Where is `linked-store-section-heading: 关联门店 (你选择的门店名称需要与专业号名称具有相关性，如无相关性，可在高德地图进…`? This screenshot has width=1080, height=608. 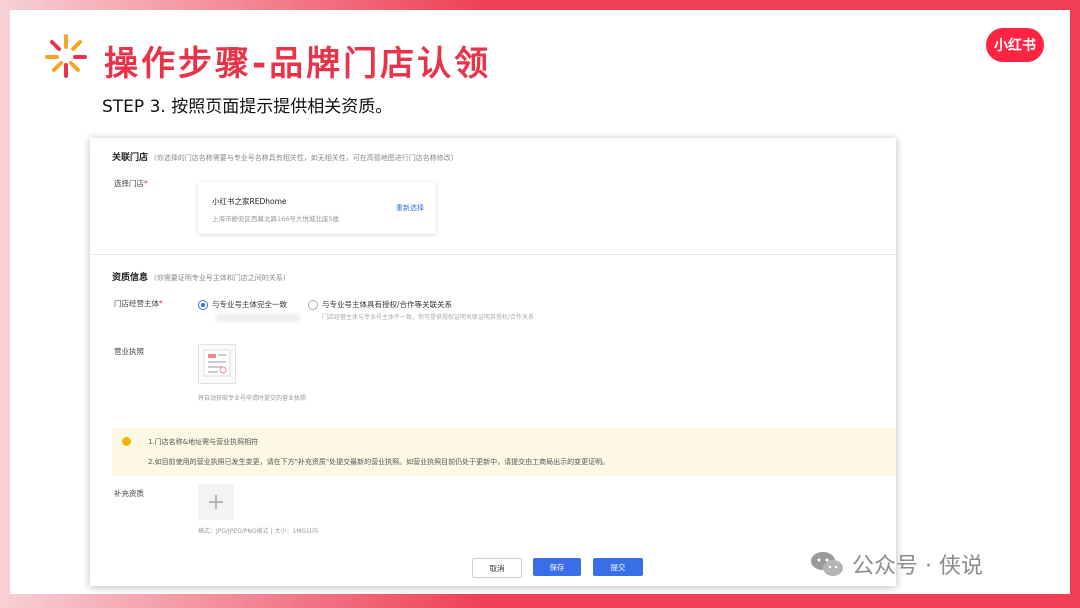 linked-store-section-heading: 关联门店 (你选择的门店名称需要与专业号名称具有相关性，如无相关性，可在高德地图进… is located at coordinates (282, 156).